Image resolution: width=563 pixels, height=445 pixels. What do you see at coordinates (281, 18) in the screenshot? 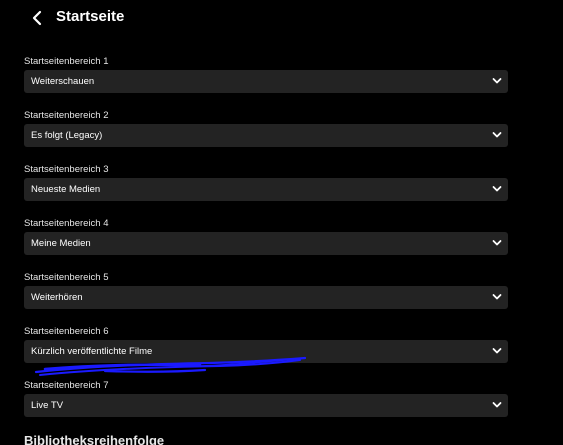
I see `page-header: Startseite` at bounding box center [281, 18].